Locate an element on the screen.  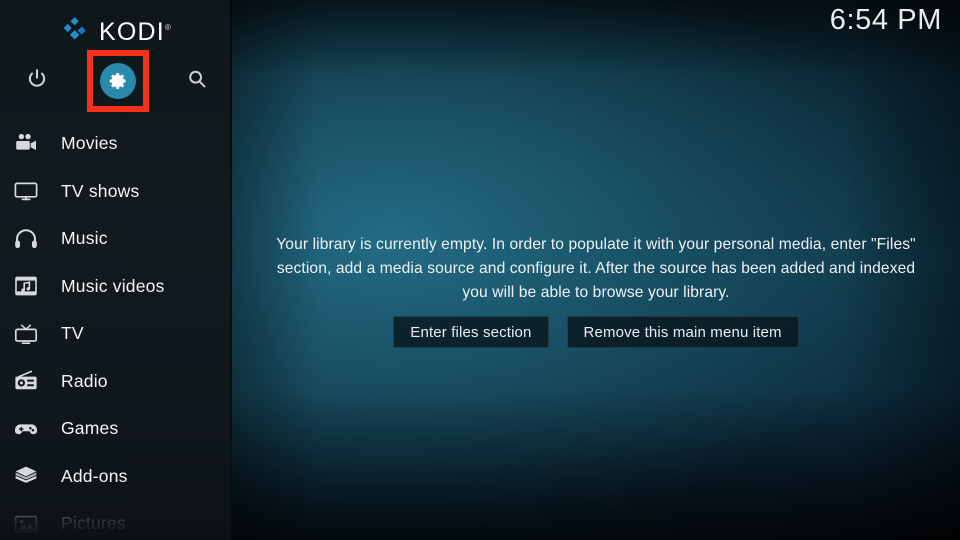
sidebar-item-label: Music is located at coordinates (84, 238).